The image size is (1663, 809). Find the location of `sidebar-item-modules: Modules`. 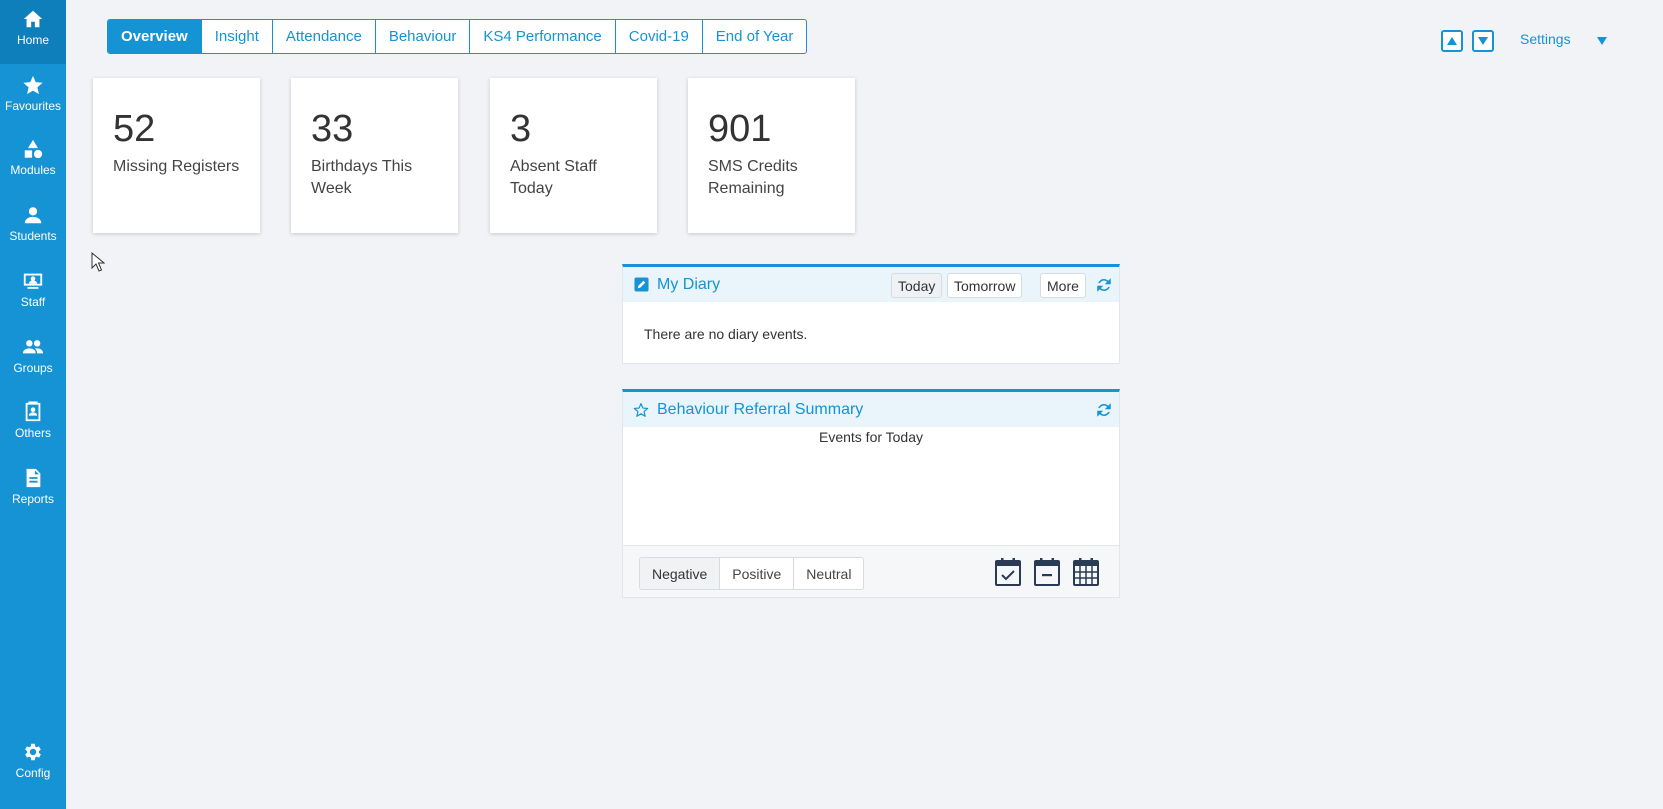

sidebar-item-modules: Modules is located at coordinates (33, 162).